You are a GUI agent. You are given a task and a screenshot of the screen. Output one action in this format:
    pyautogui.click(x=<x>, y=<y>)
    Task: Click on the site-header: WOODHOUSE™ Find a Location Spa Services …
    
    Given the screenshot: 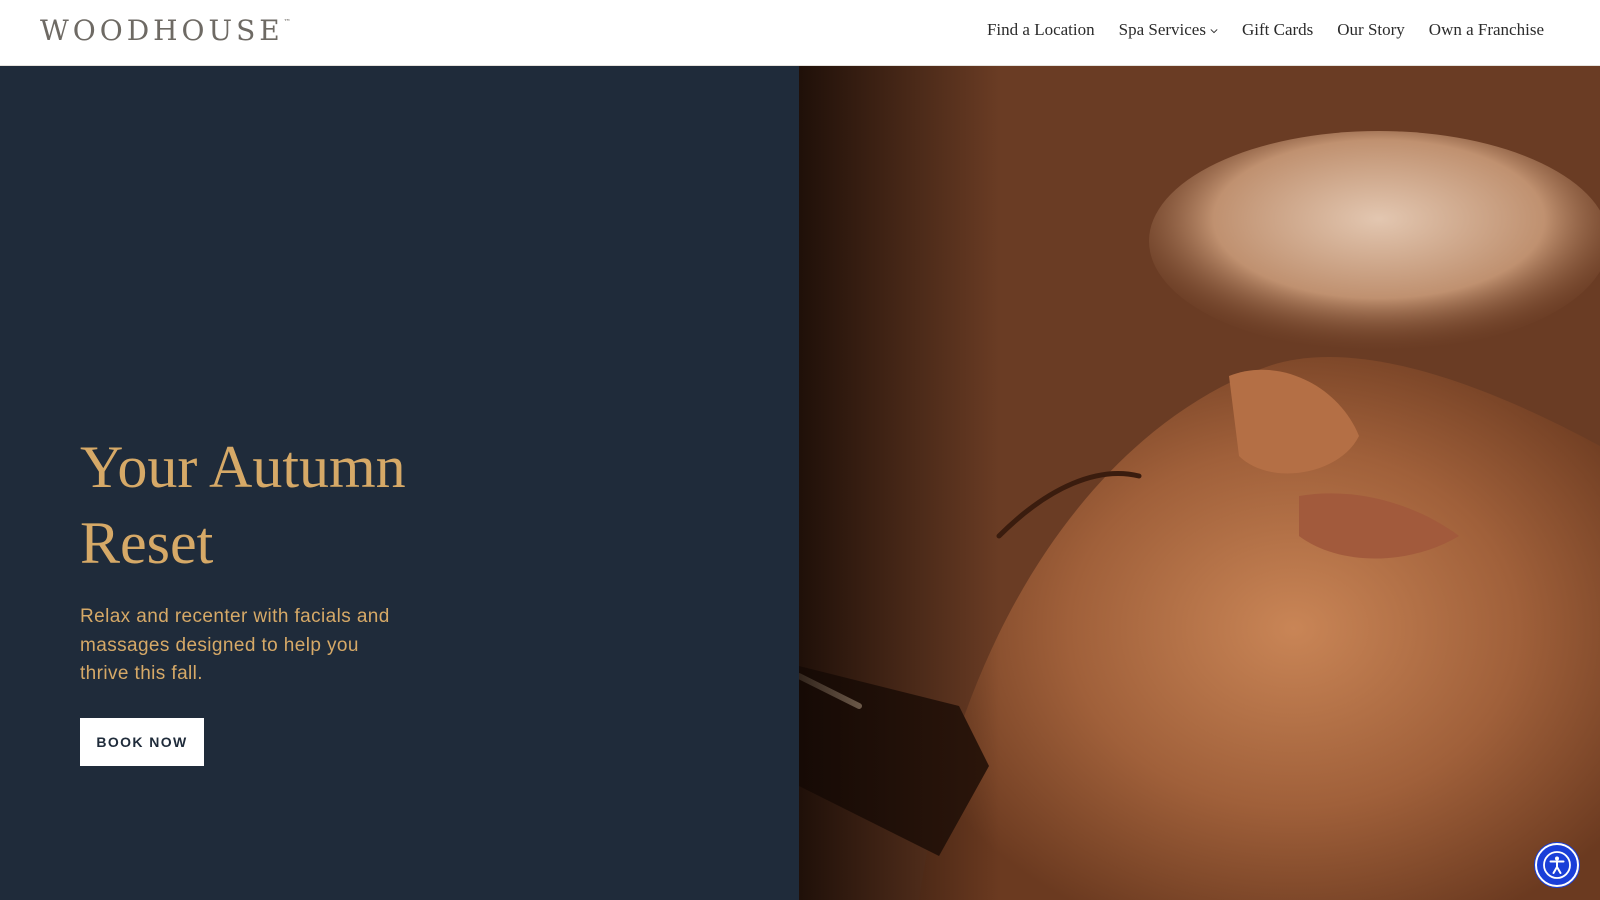 What is the action you would take?
    pyautogui.click(x=800, y=33)
    